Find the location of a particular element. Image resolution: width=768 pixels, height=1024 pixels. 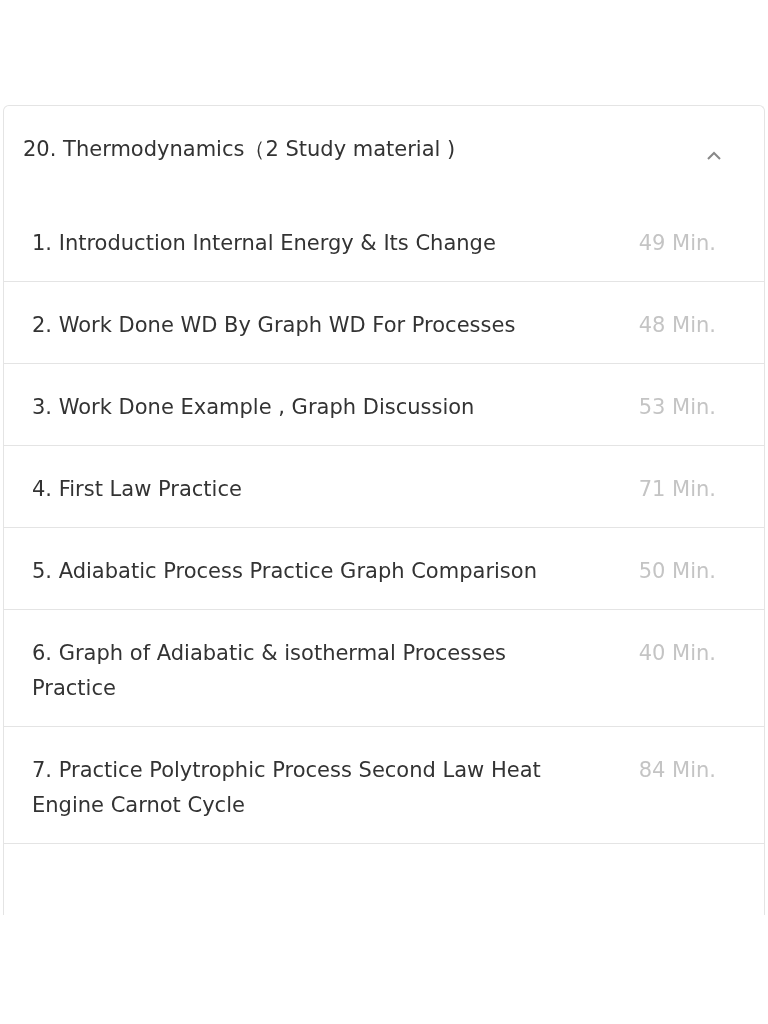

lesson-item: 3. Work Done Example , Graph Discussion 53 Min. is located at coordinates (384, 405).